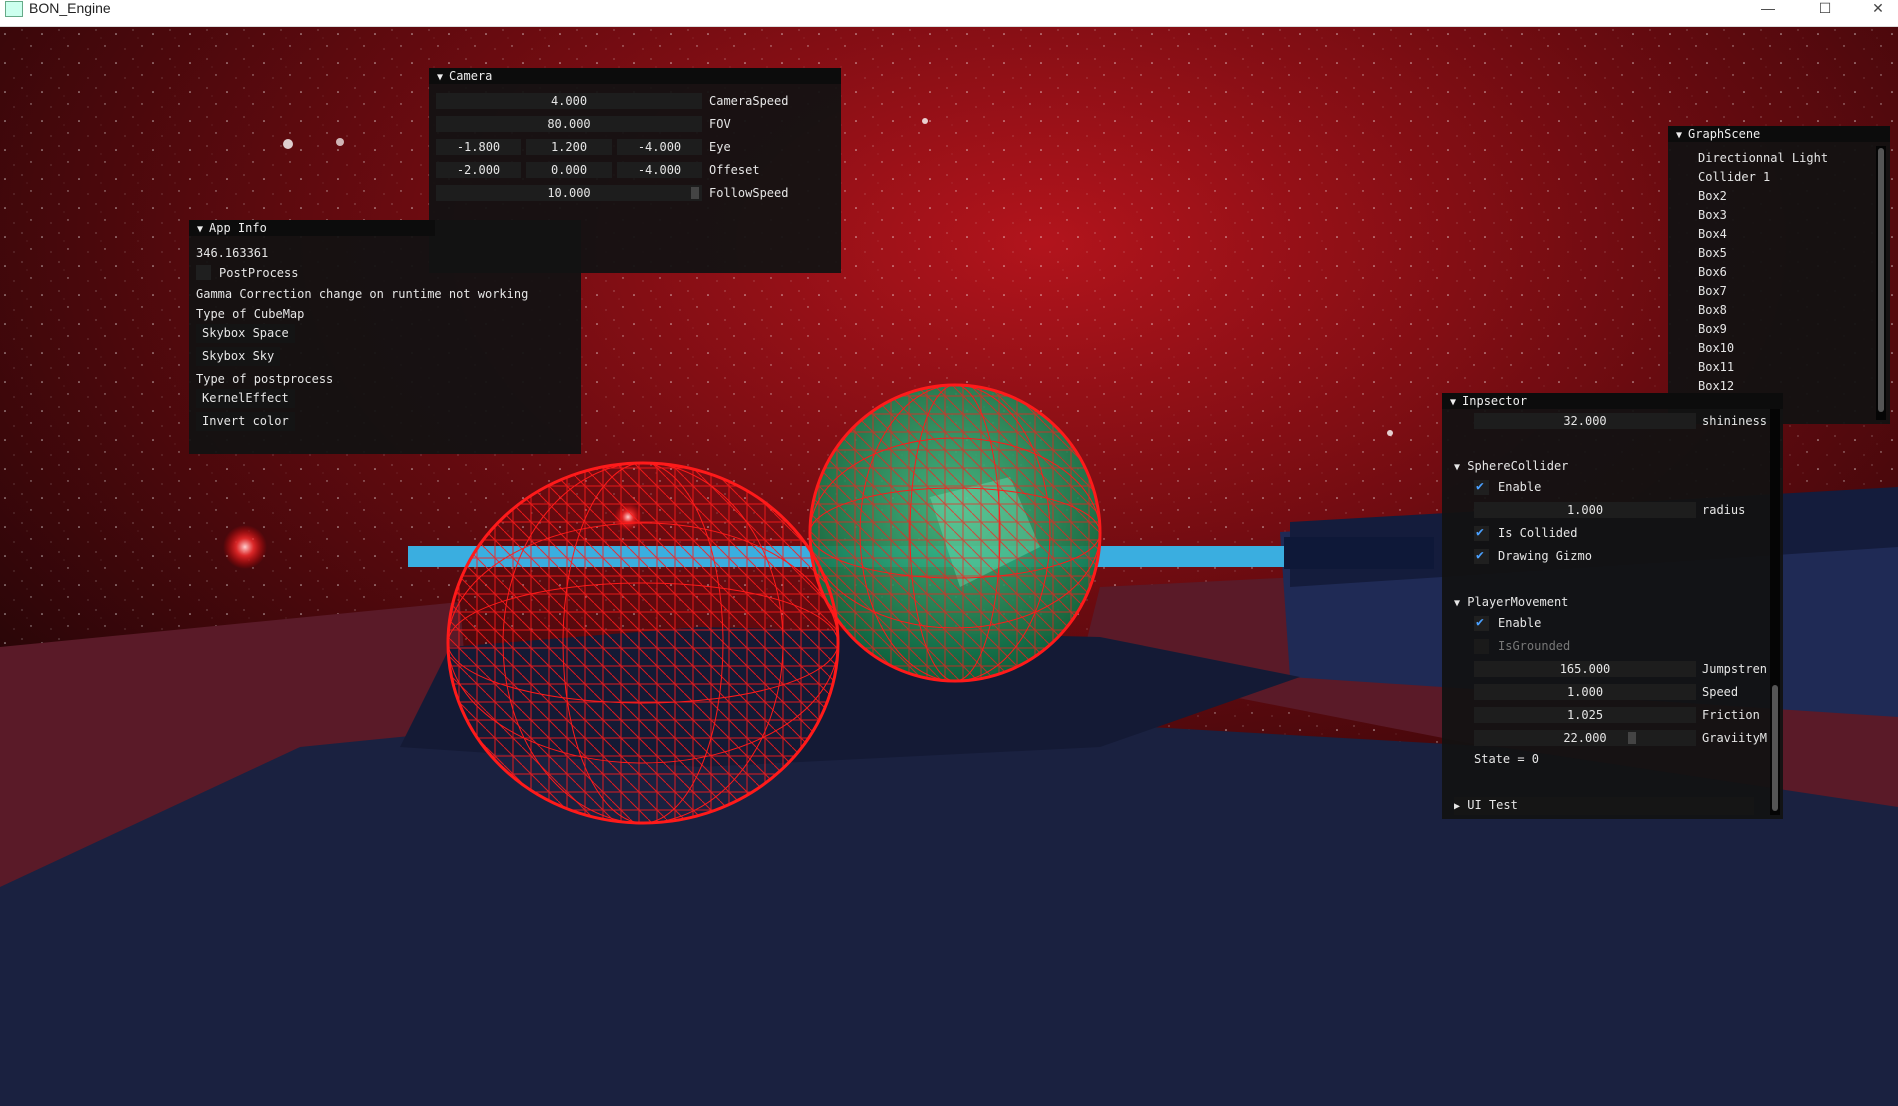 This screenshot has height=1106, width=1898. I want to click on offset-y-field: 0.000, so click(569, 170).